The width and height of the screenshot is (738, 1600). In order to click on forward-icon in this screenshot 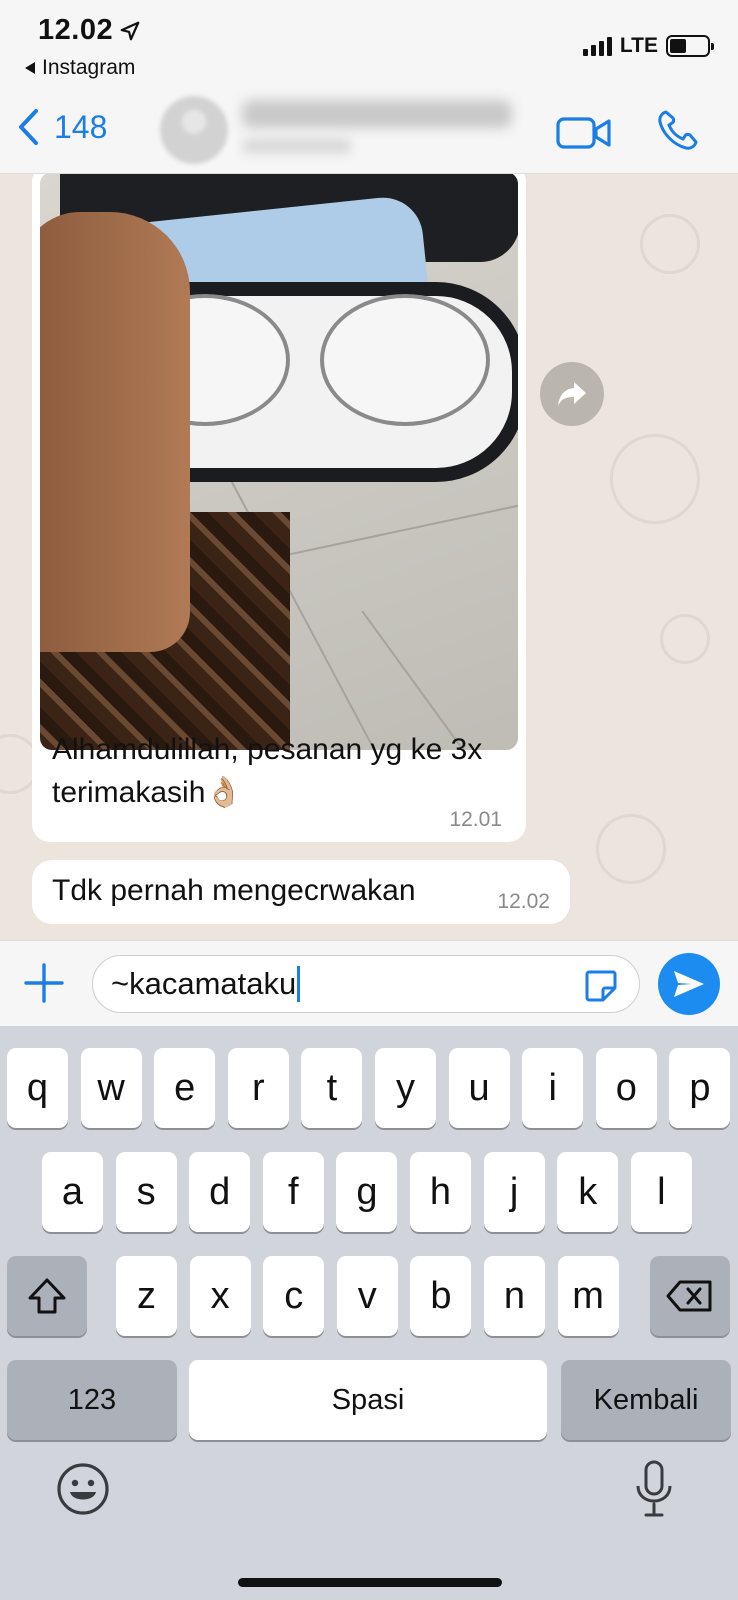, I will do `click(572, 394)`.